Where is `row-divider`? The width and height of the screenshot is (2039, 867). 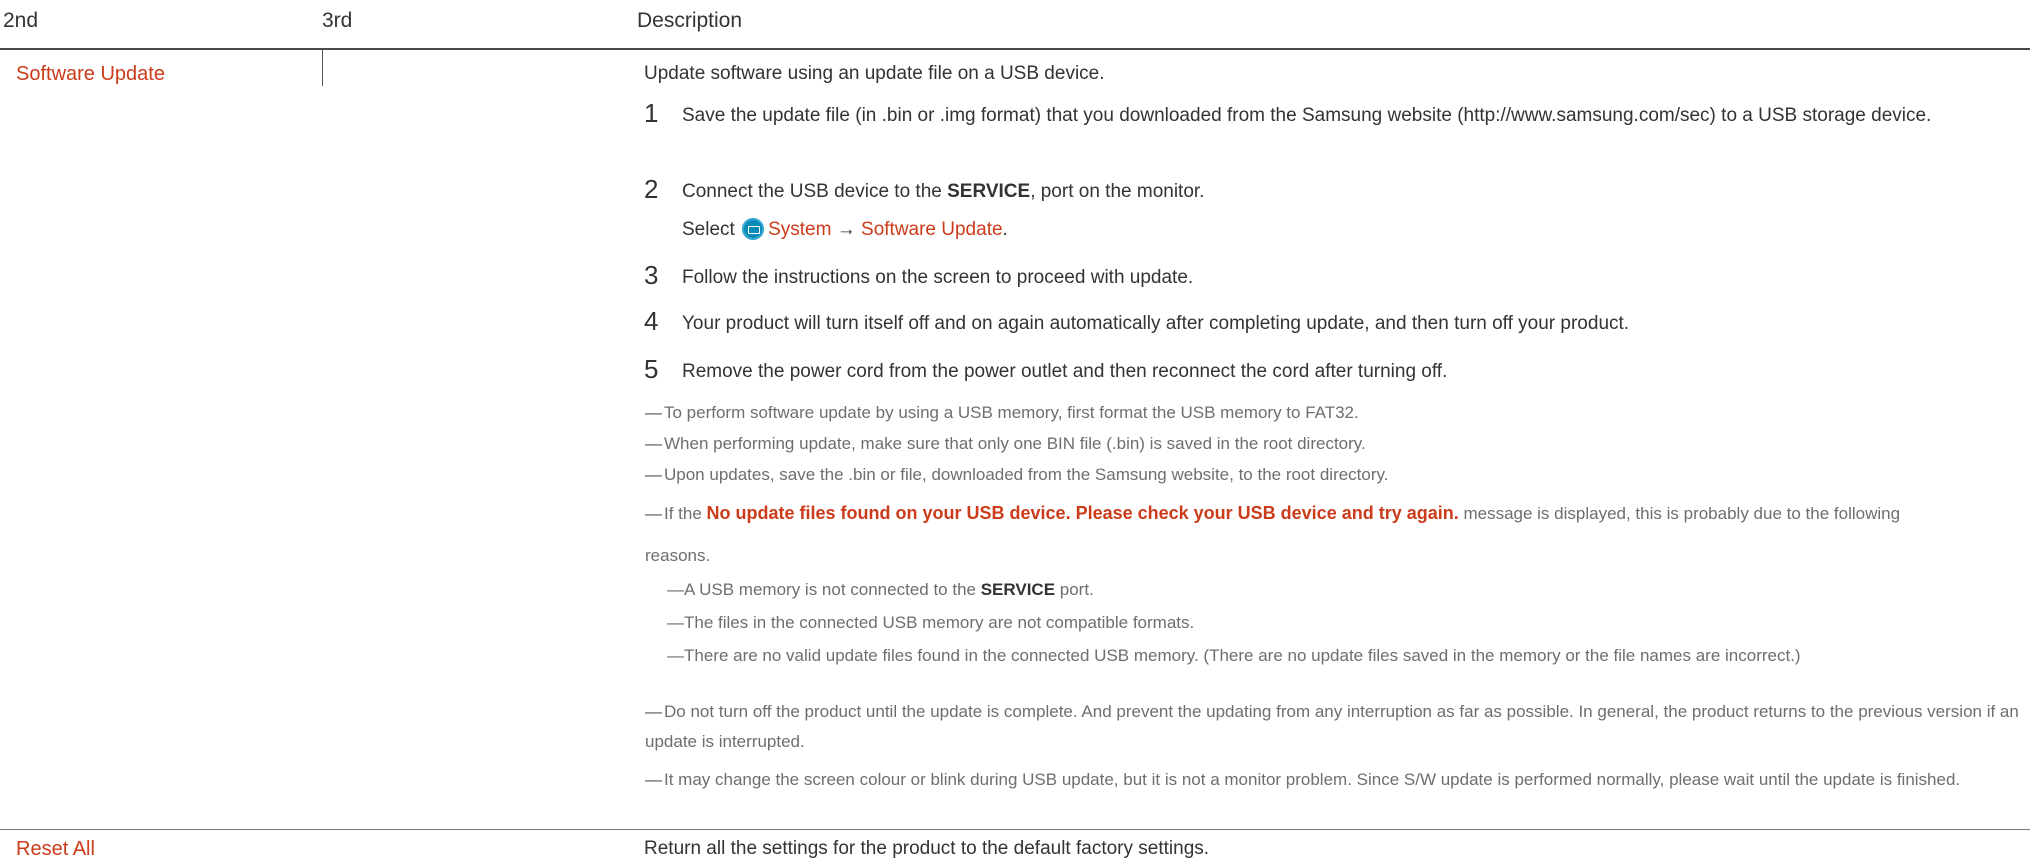 row-divider is located at coordinates (1015, 829).